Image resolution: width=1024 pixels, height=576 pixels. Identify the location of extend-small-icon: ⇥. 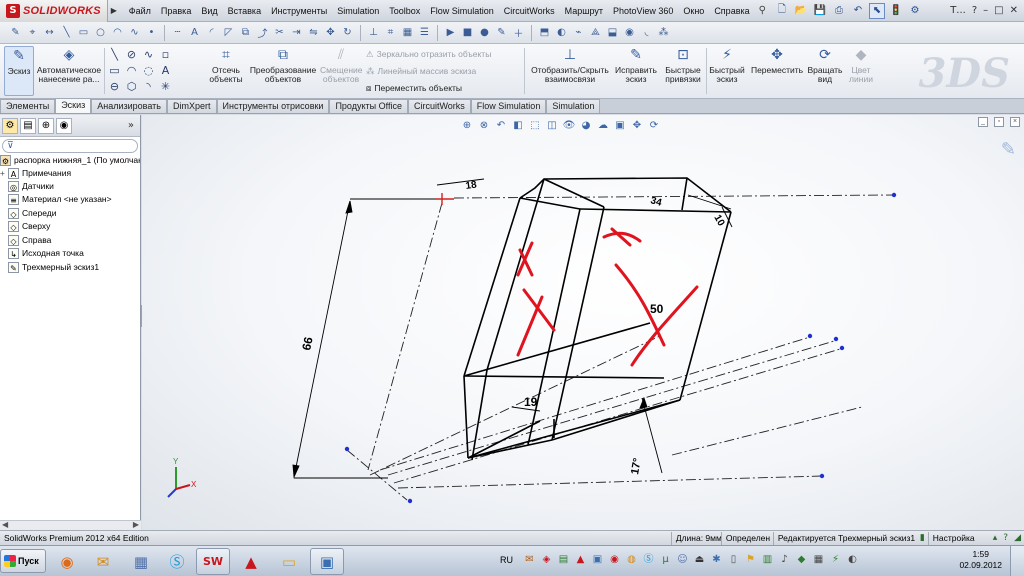
(296, 32).